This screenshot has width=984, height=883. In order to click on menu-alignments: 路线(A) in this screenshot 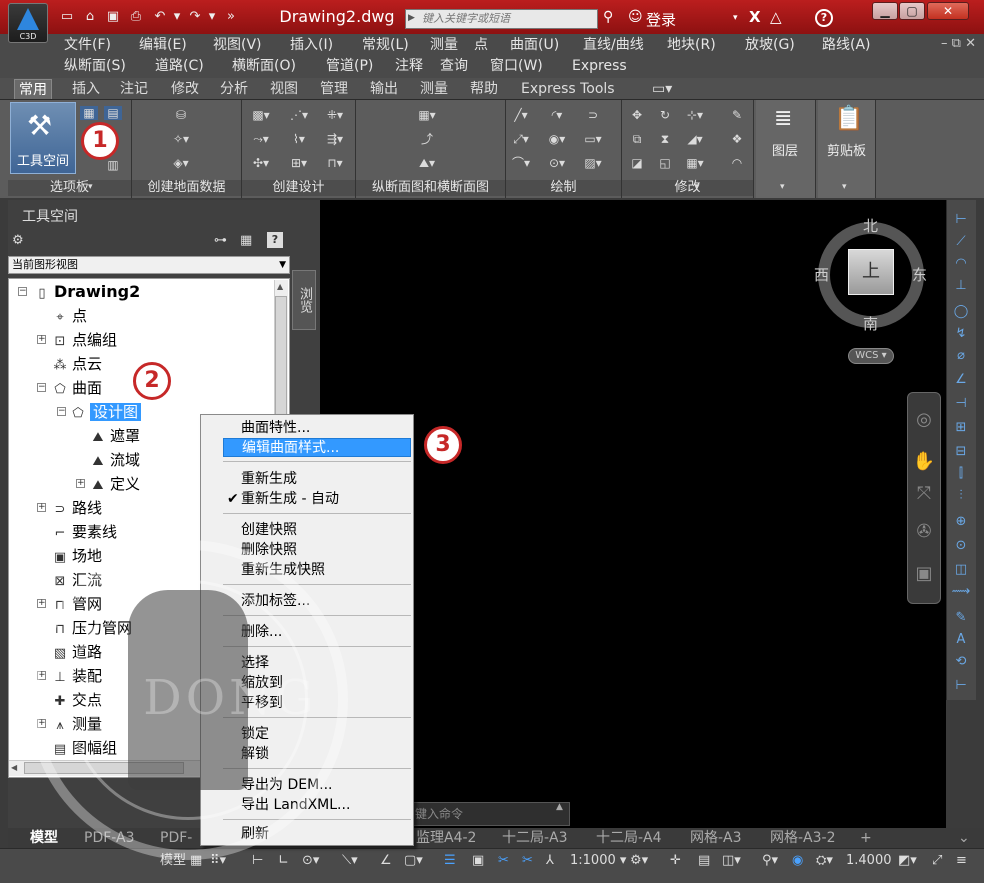, I will do `click(846, 45)`.